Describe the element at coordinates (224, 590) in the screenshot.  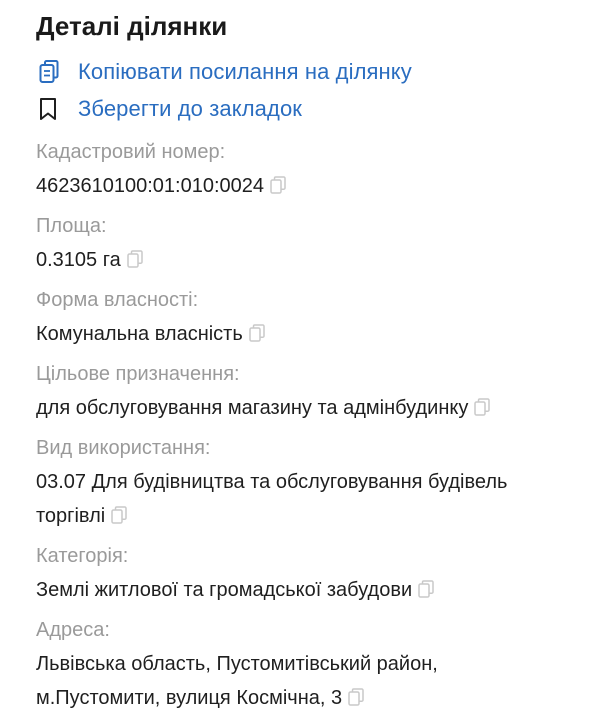
I see `category-value: Землі житлової та громадської забудови` at that location.